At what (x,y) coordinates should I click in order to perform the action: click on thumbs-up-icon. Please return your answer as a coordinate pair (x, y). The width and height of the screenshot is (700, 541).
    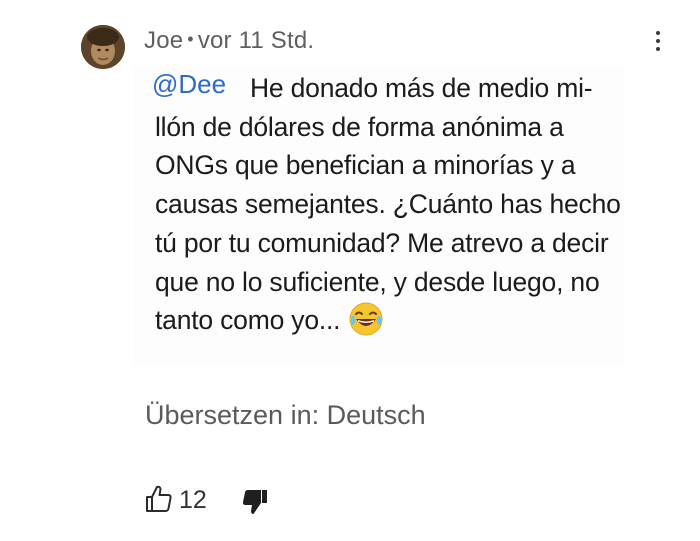
    Looking at the image, I should click on (159, 500).